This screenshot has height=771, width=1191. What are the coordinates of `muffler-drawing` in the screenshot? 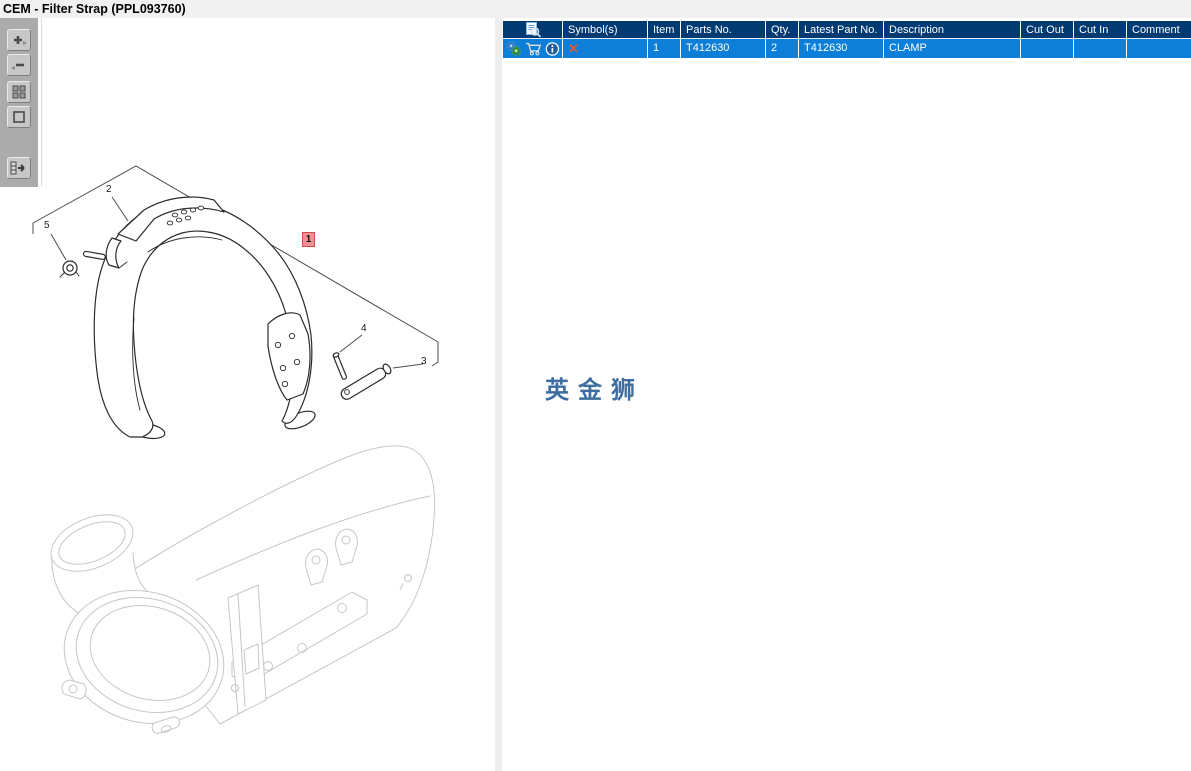 It's located at (243, 589).